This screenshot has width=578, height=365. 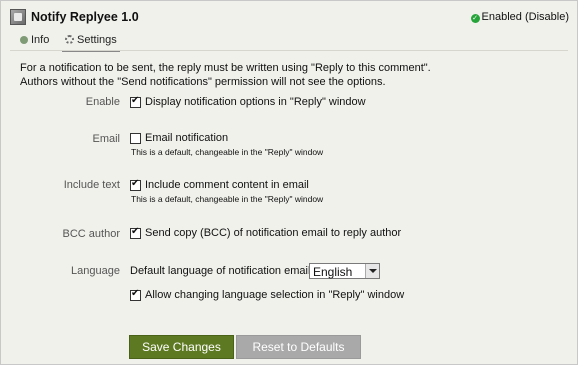 I want to click on save-changes-button: Save Changes, so click(x=181, y=347).